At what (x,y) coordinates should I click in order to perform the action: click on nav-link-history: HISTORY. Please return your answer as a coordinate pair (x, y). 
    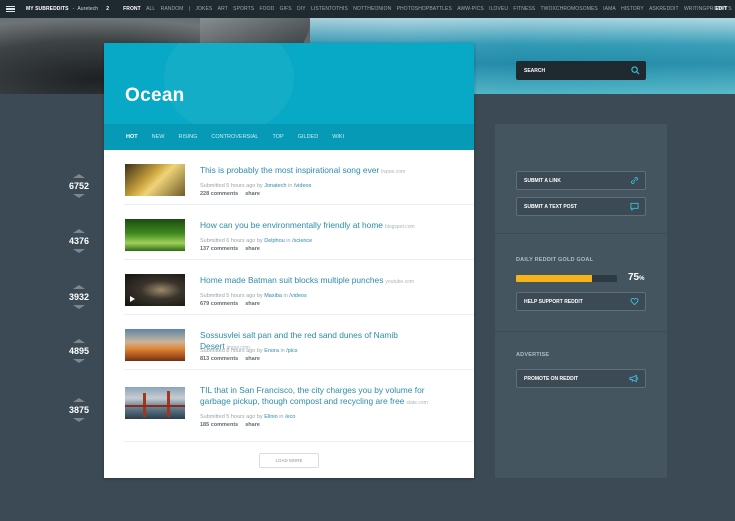
    Looking at the image, I should click on (632, 9).